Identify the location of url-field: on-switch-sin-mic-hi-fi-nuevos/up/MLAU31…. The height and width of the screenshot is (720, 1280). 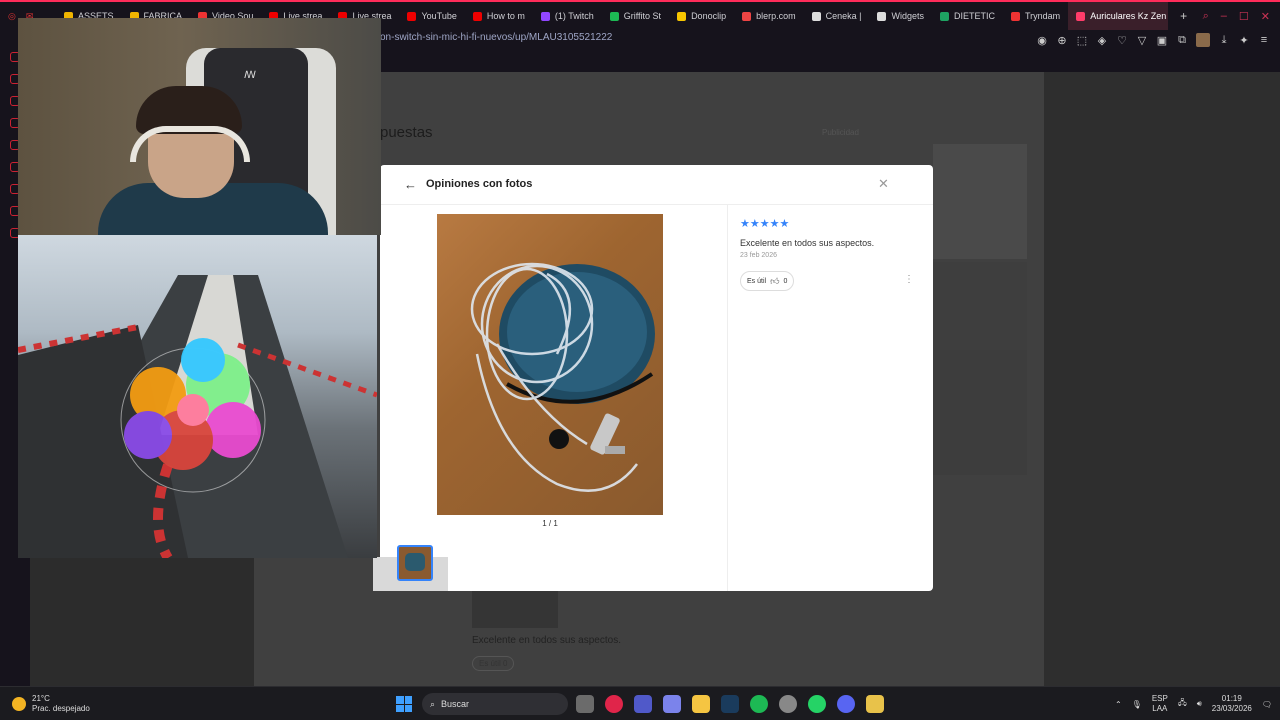
(496, 37).